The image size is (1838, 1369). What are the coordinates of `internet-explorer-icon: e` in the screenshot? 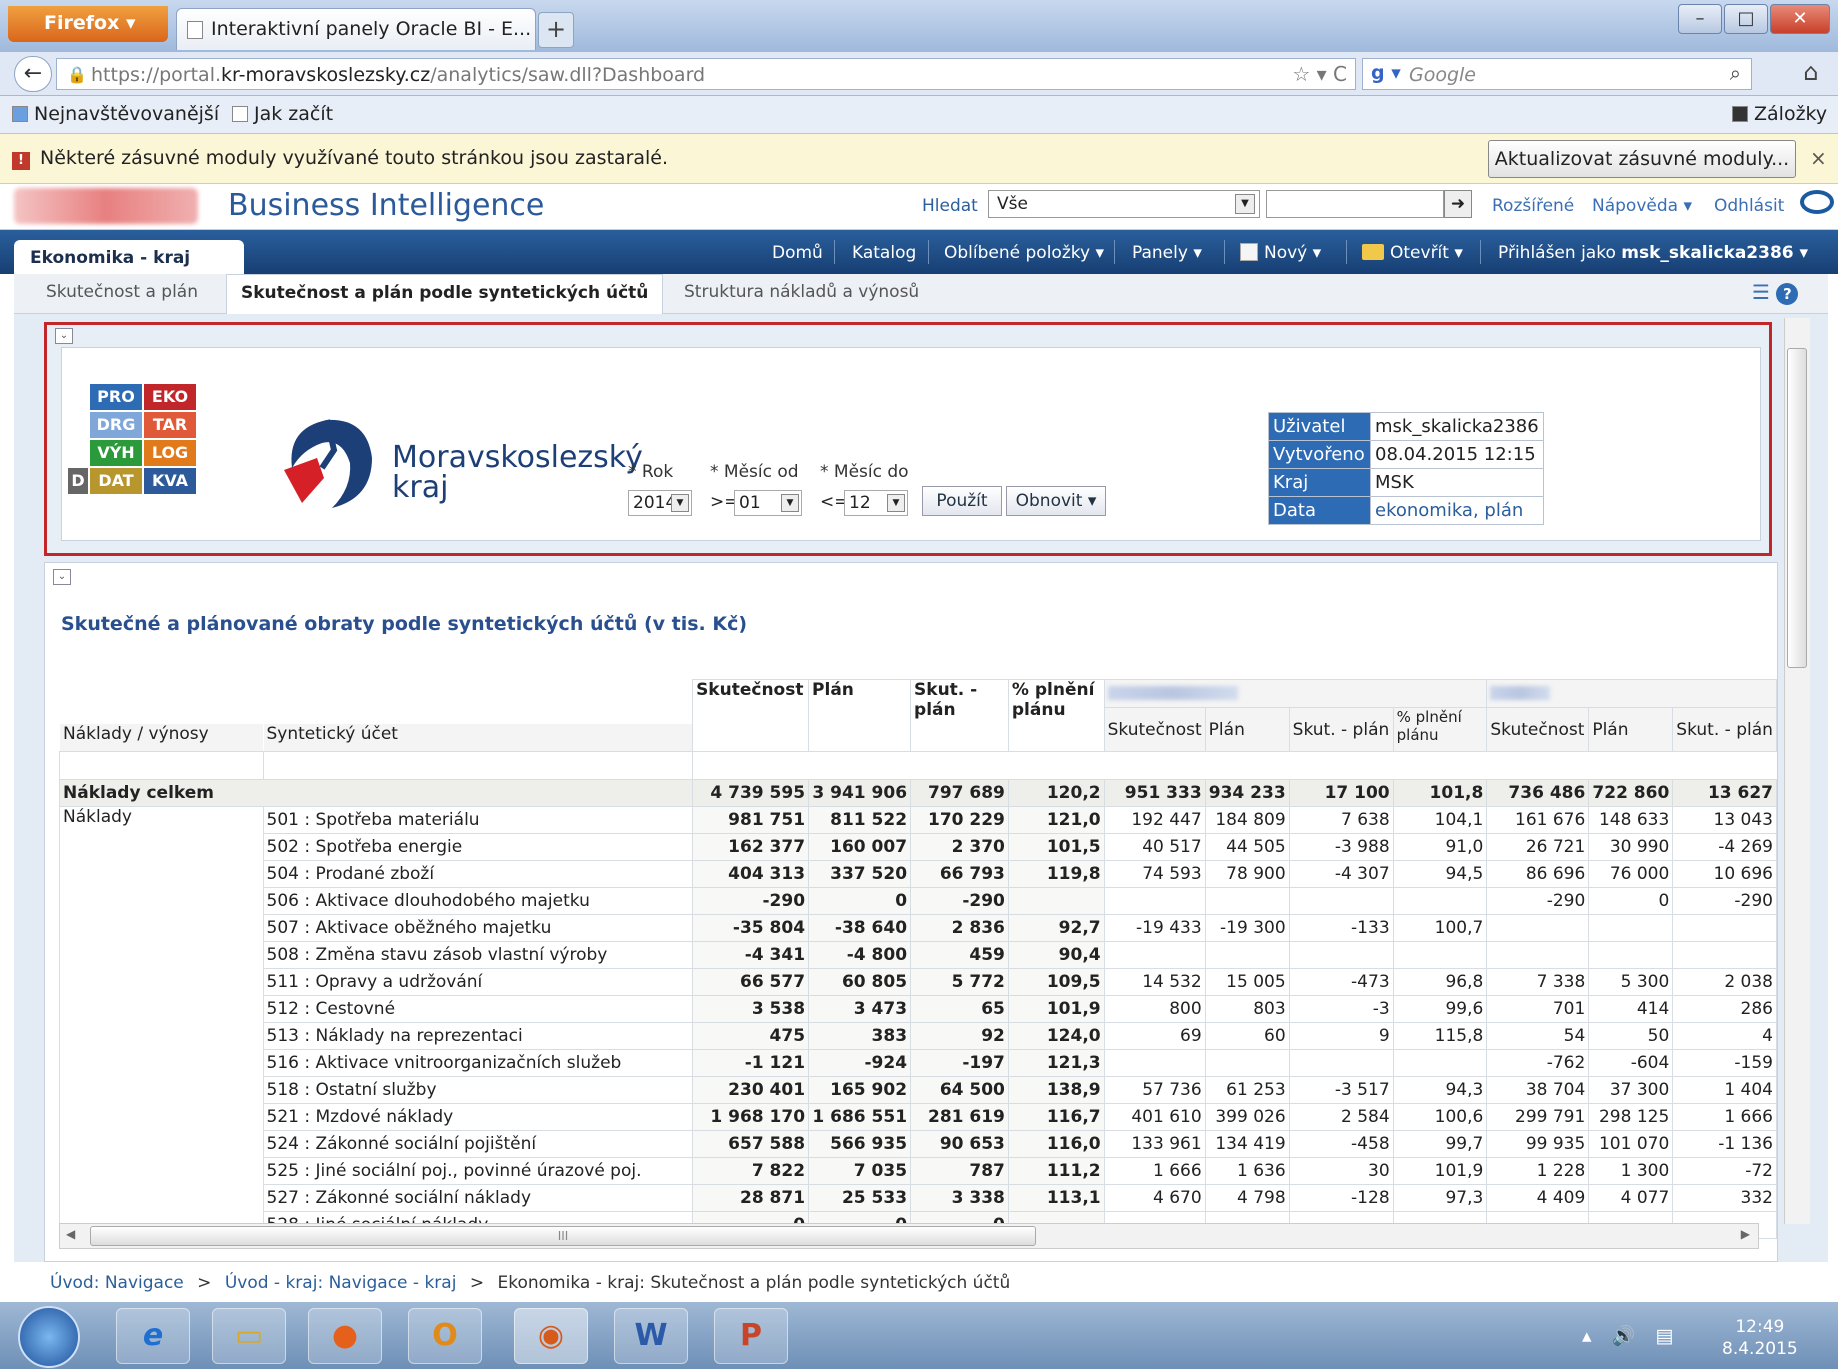 It's located at (153, 1336).